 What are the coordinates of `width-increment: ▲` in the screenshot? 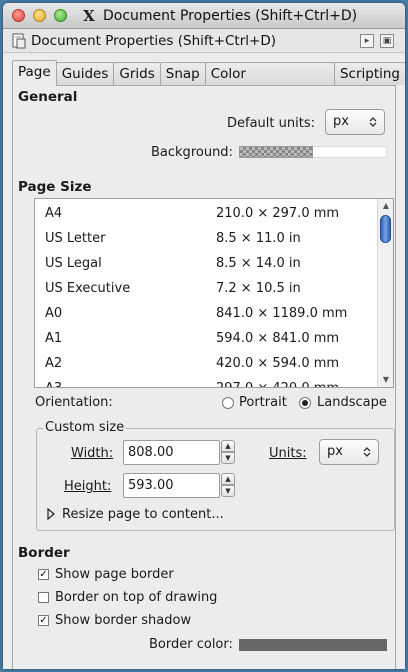 It's located at (228, 446).